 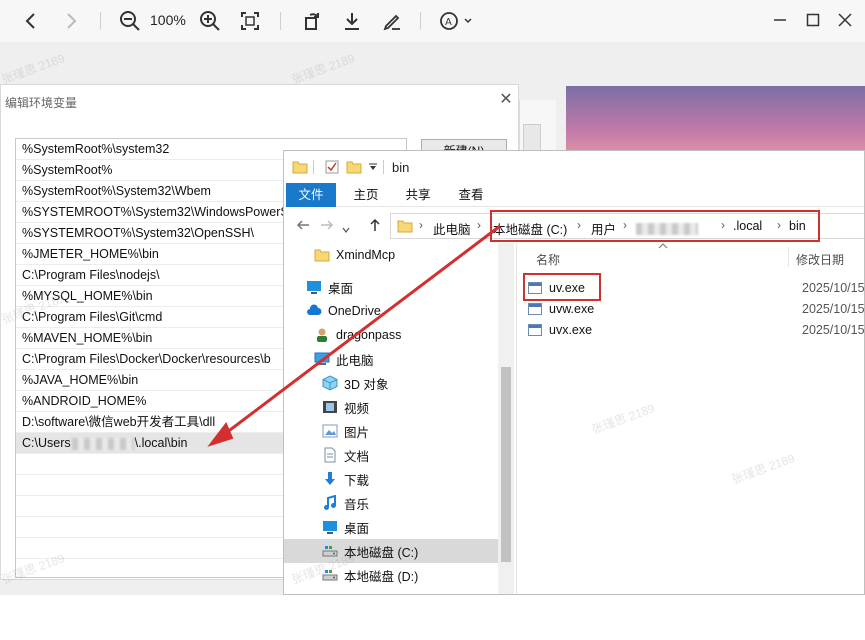 What do you see at coordinates (548, 259) in the screenshot?
I see `column-header-name: 名称` at bounding box center [548, 259].